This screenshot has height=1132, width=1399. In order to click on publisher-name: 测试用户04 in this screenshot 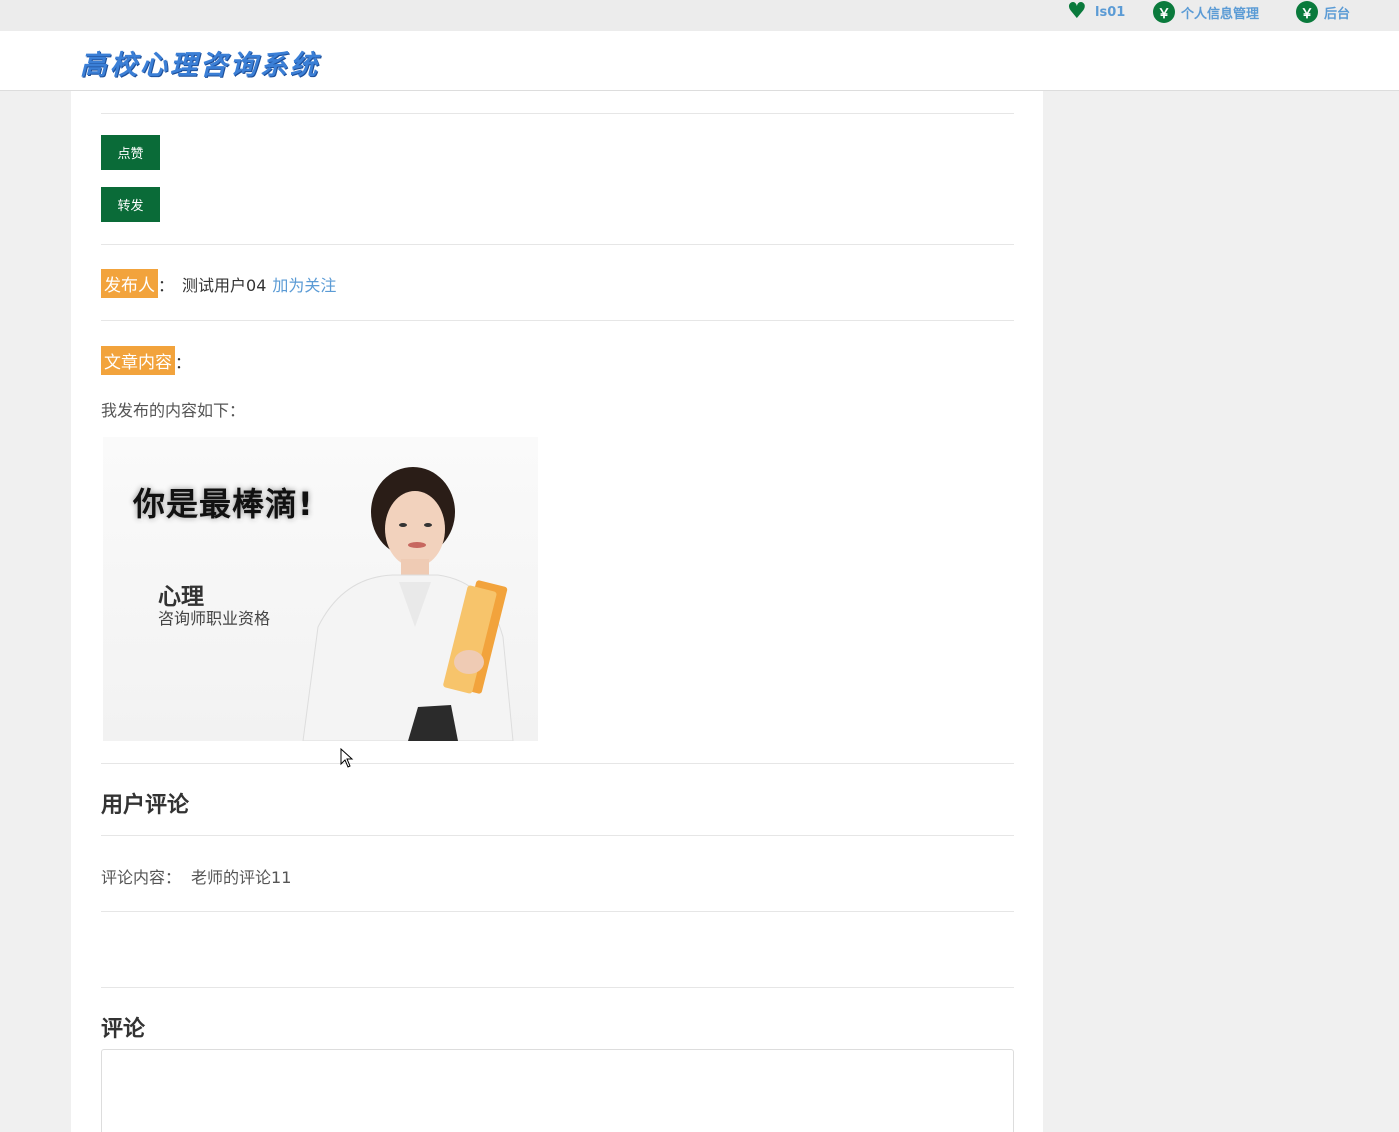, I will do `click(224, 285)`.